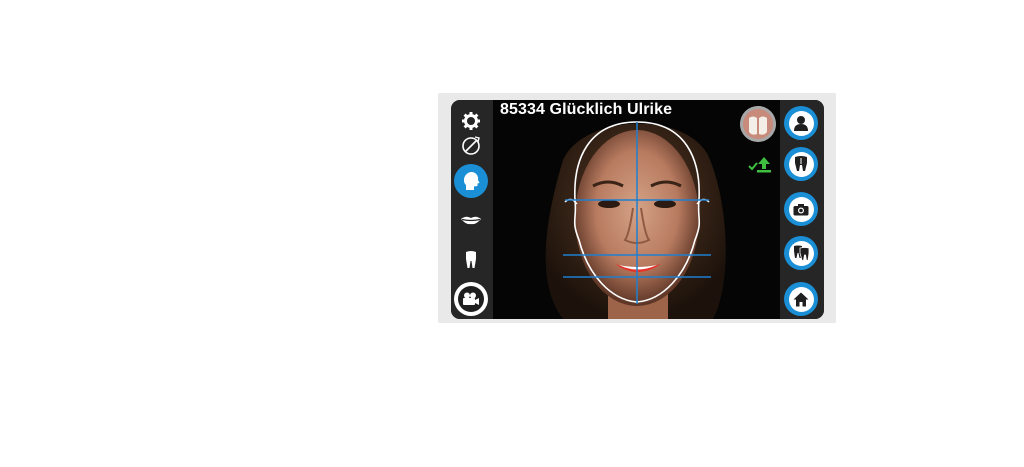 The height and width of the screenshot is (467, 1024). What do you see at coordinates (635, 220) in the screenshot?
I see `face-analysis-svg` at bounding box center [635, 220].